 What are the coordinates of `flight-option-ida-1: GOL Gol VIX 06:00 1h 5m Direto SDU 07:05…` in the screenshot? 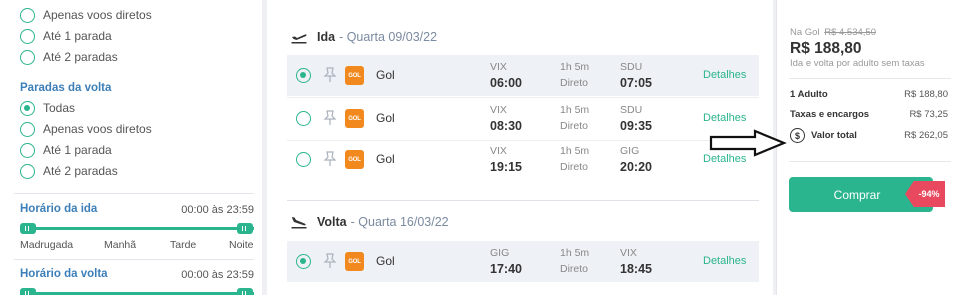 It's located at (523, 75).